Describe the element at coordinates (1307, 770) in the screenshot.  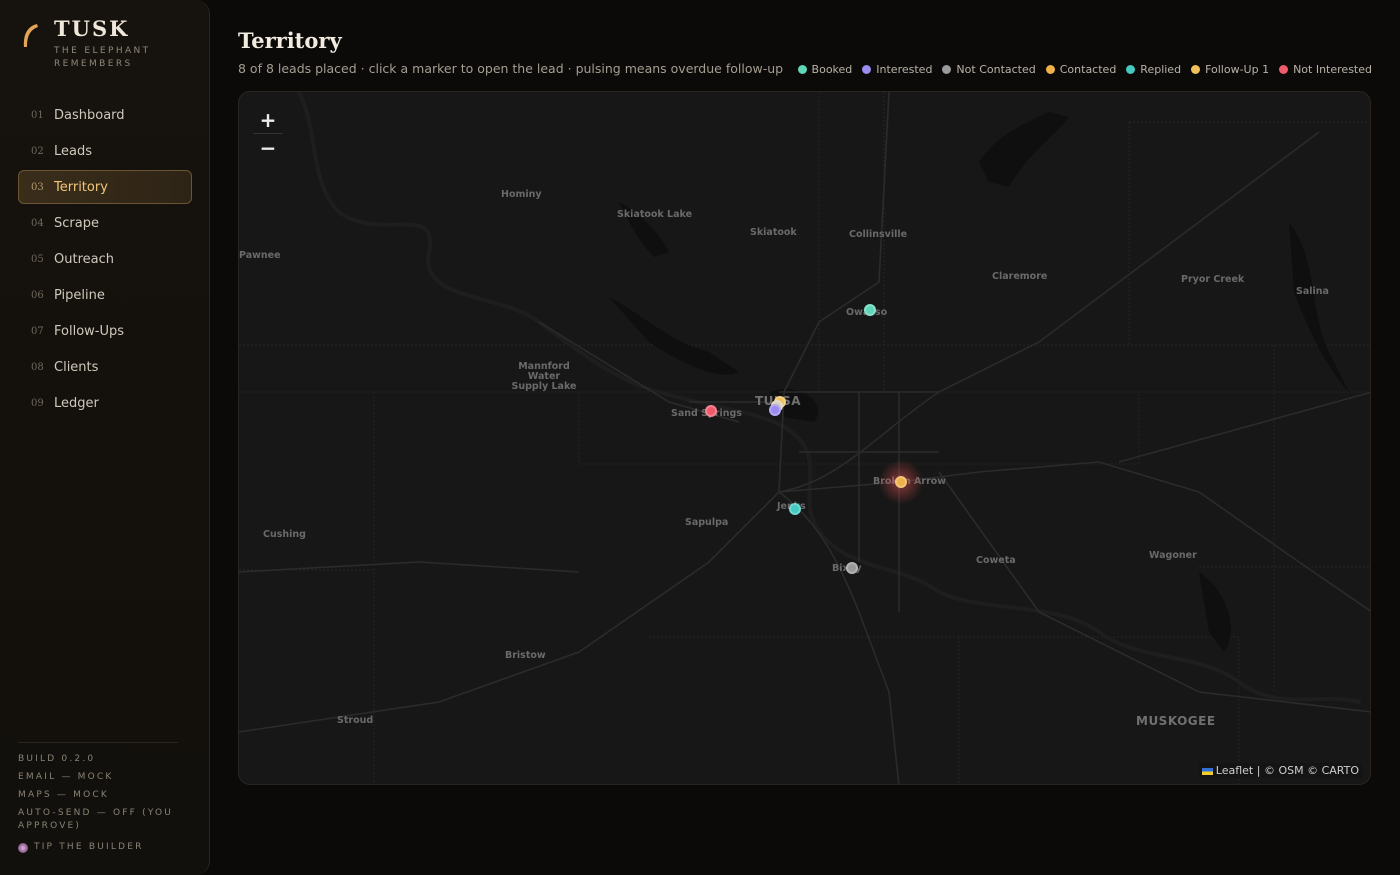
I see `attribution-text: | © OSM © CARTO` at that location.